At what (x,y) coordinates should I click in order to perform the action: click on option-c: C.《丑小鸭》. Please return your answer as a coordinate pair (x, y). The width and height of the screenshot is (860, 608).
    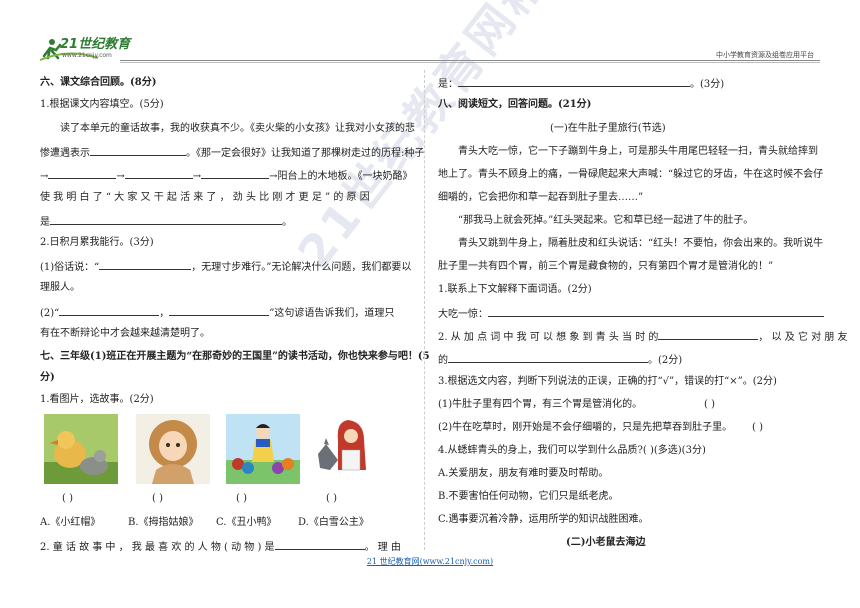
    Looking at the image, I should click on (246, 522).